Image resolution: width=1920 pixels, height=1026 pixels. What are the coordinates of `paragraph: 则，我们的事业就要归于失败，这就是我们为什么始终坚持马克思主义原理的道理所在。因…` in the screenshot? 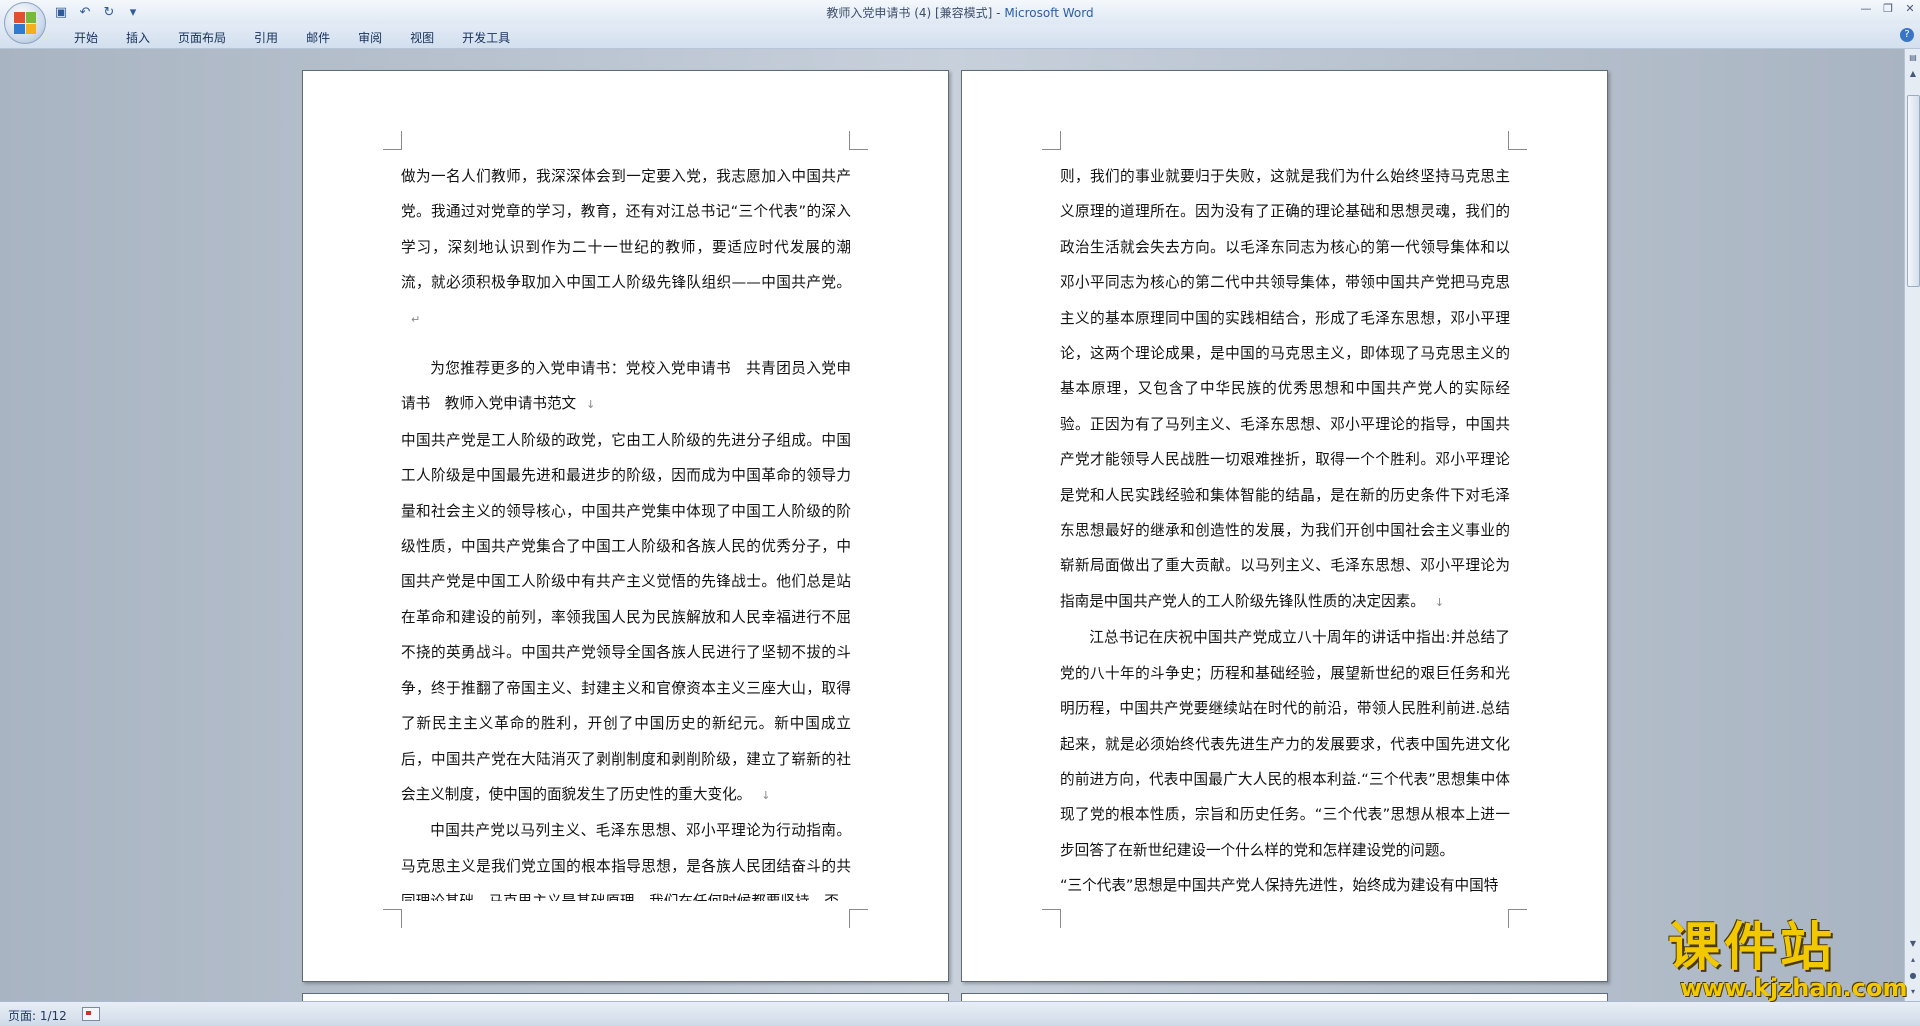 It's located at (1285, 389).